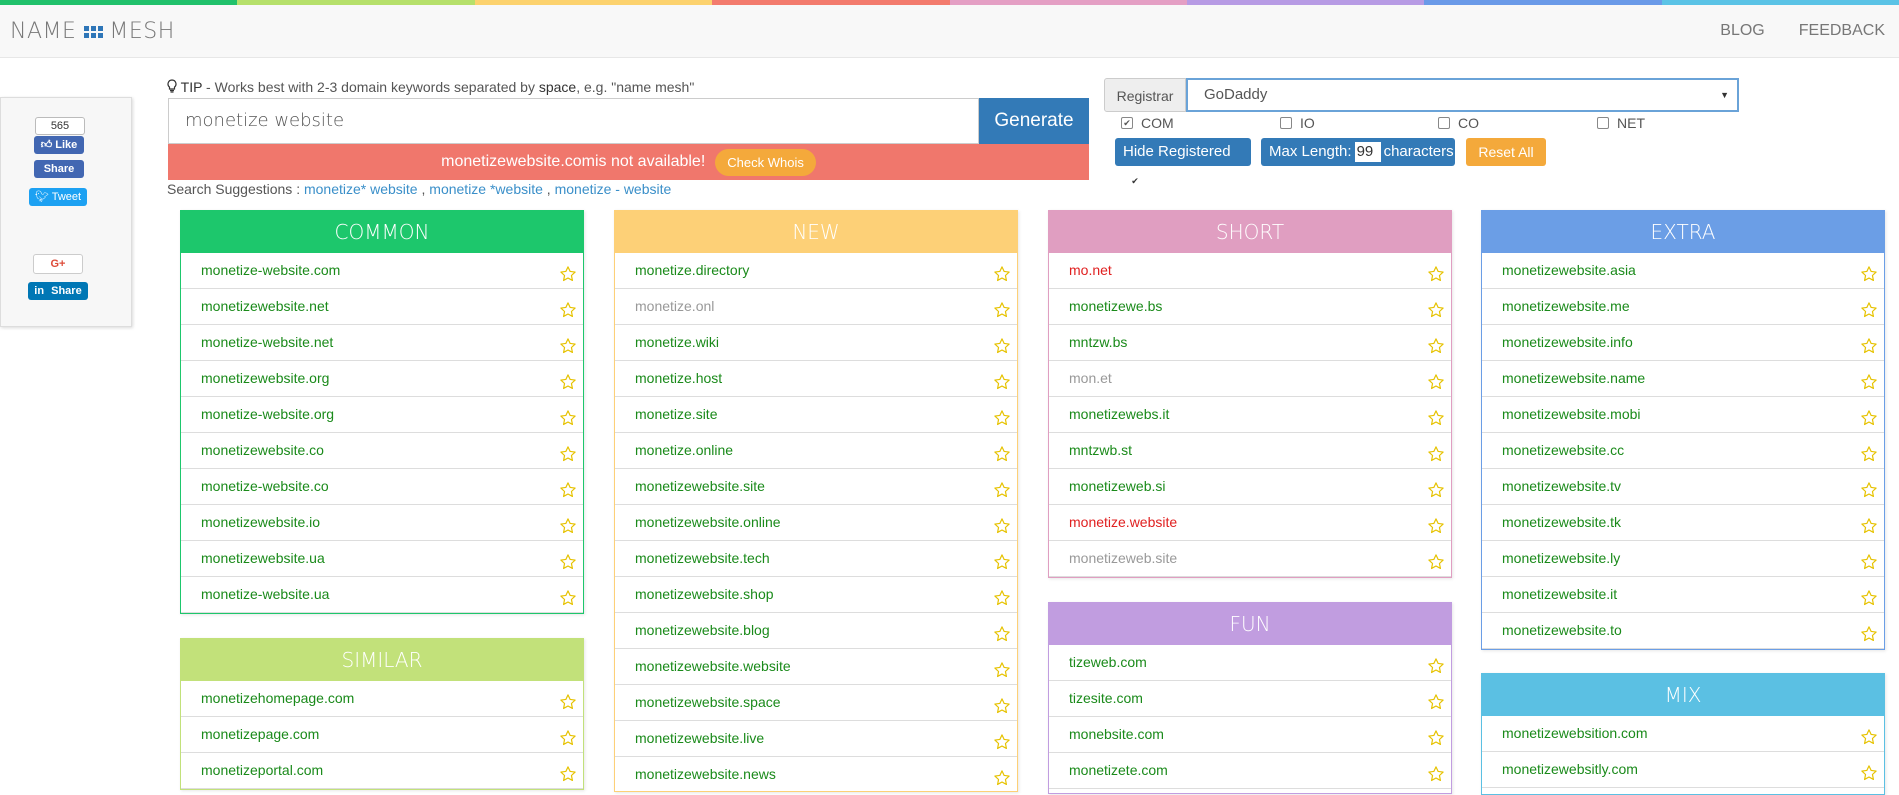  What do you see at coordinates (1250, 343) in the screenshot?
I see `domain-row: mntzw.bs` at bounding box center [1250, 343].